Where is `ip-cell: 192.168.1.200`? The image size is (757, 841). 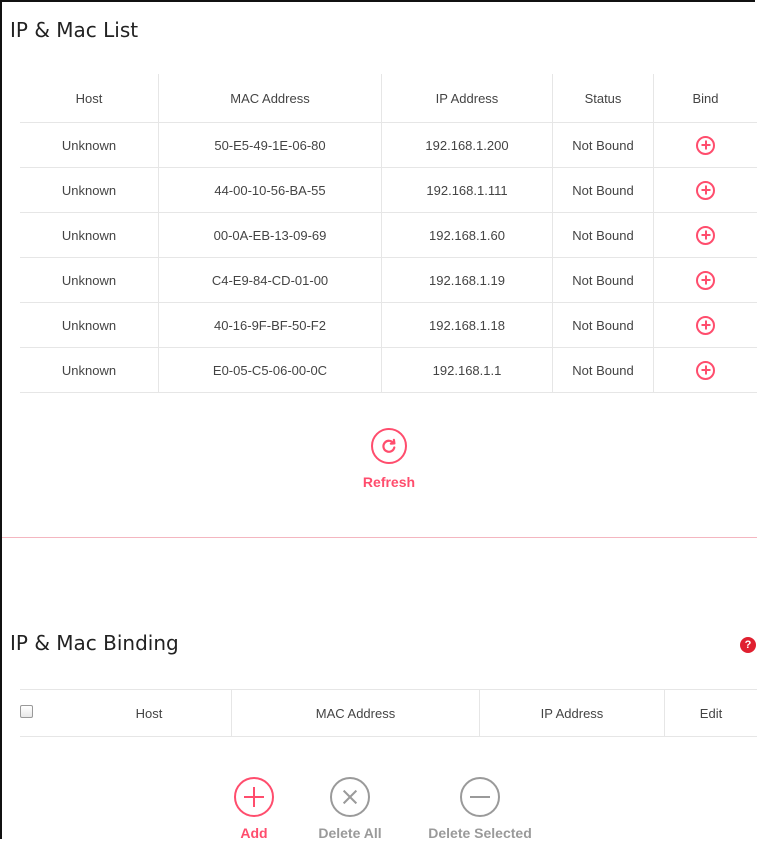 ip-cell: 192.168.1.200 is located at coordinates (467, 145).